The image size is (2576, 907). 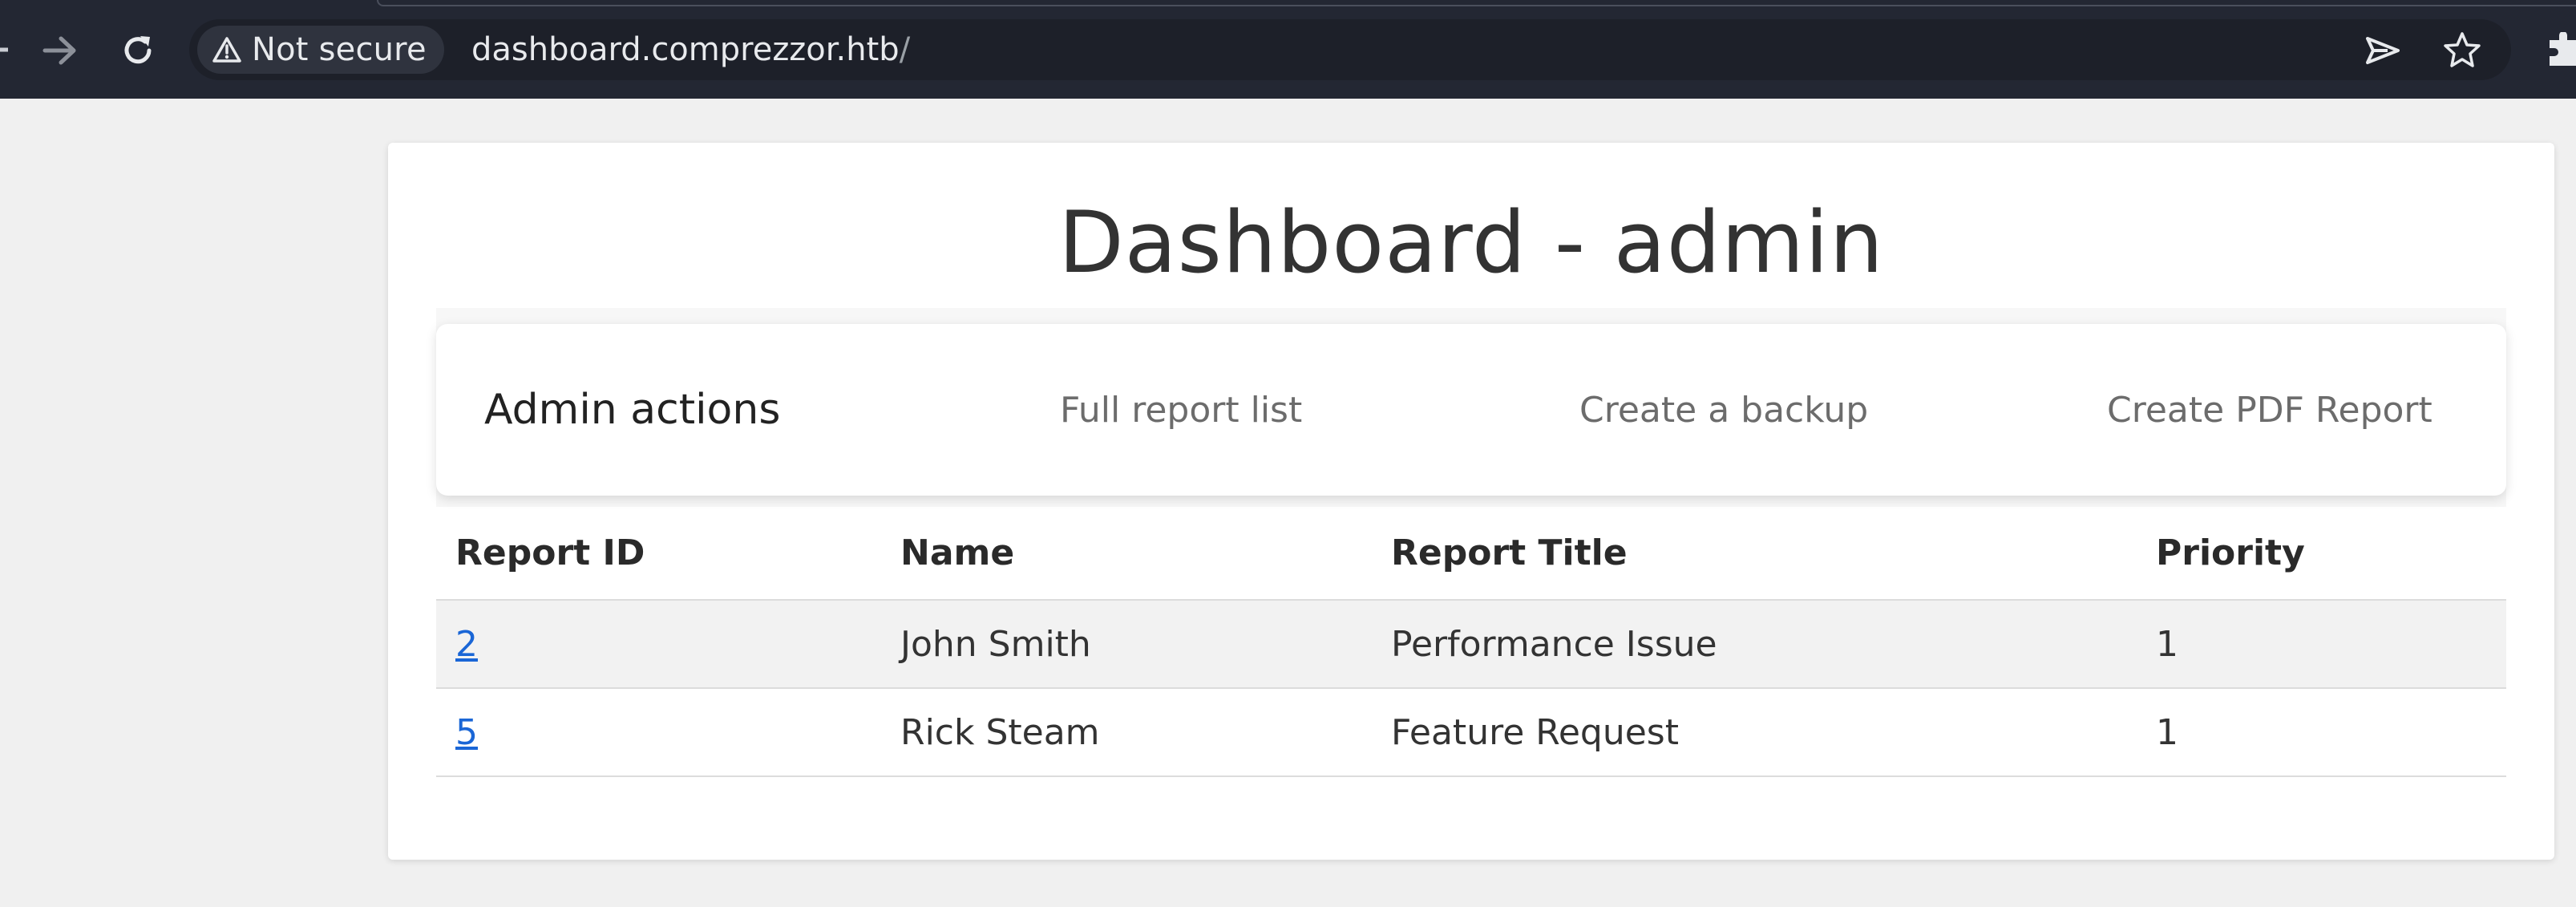 I want to click on header-name: Name, so click(x=1126, y=554).